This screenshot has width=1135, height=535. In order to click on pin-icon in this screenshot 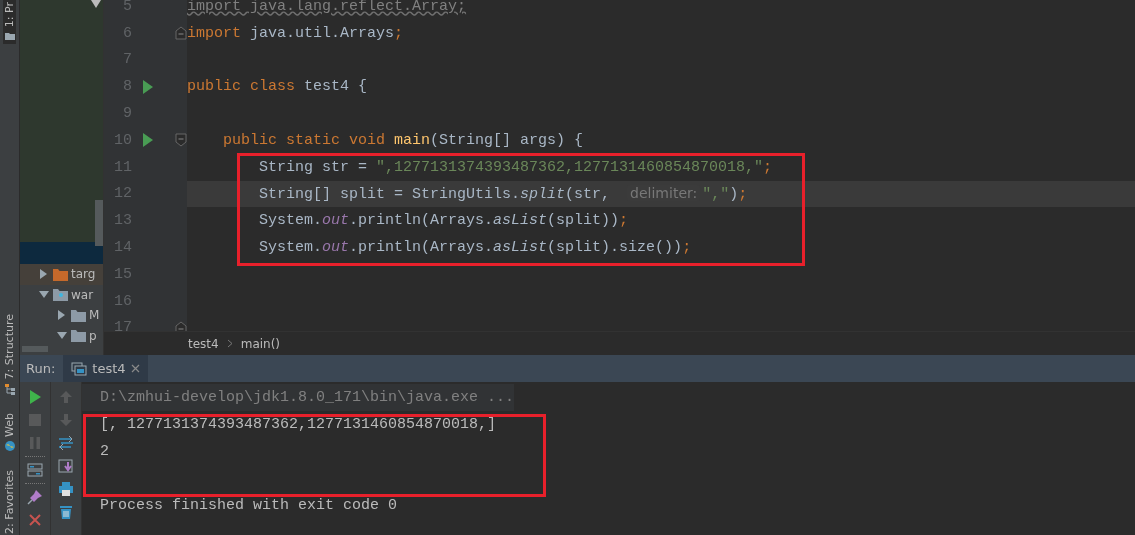, I will do `click(35, 497)`.